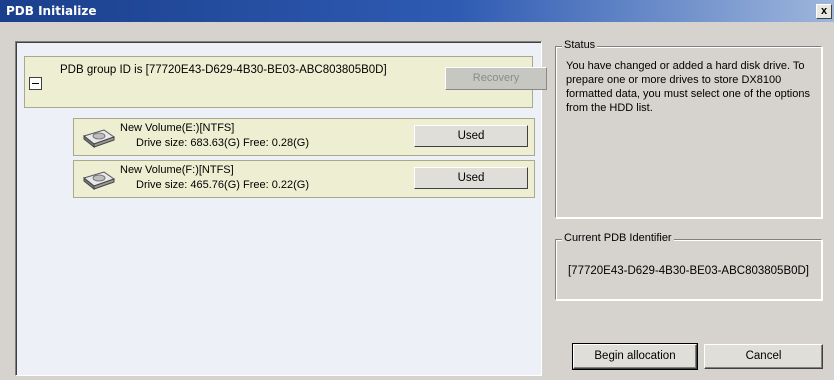 The width and height of the screenshot is (834, 380). I want to click on current-pdb-legend: Current PDB Identifier, so click(618, 238).